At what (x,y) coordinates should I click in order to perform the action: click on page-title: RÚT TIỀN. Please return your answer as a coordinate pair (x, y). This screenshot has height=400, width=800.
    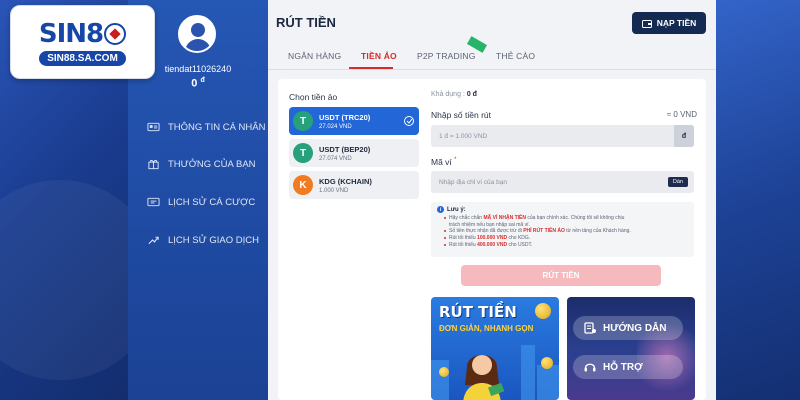
    Looking at the image, I should click on (306, 22).